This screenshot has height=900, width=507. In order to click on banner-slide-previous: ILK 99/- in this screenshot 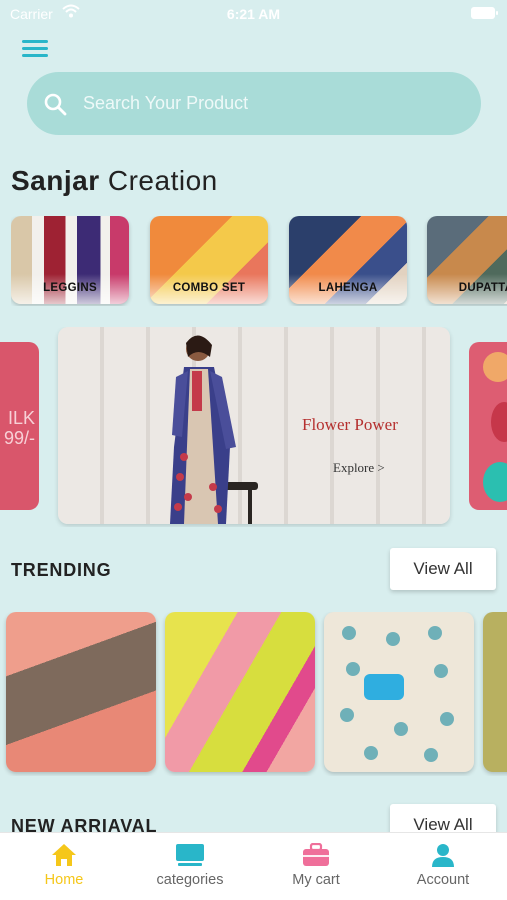, I will do `click(19, 426)`.